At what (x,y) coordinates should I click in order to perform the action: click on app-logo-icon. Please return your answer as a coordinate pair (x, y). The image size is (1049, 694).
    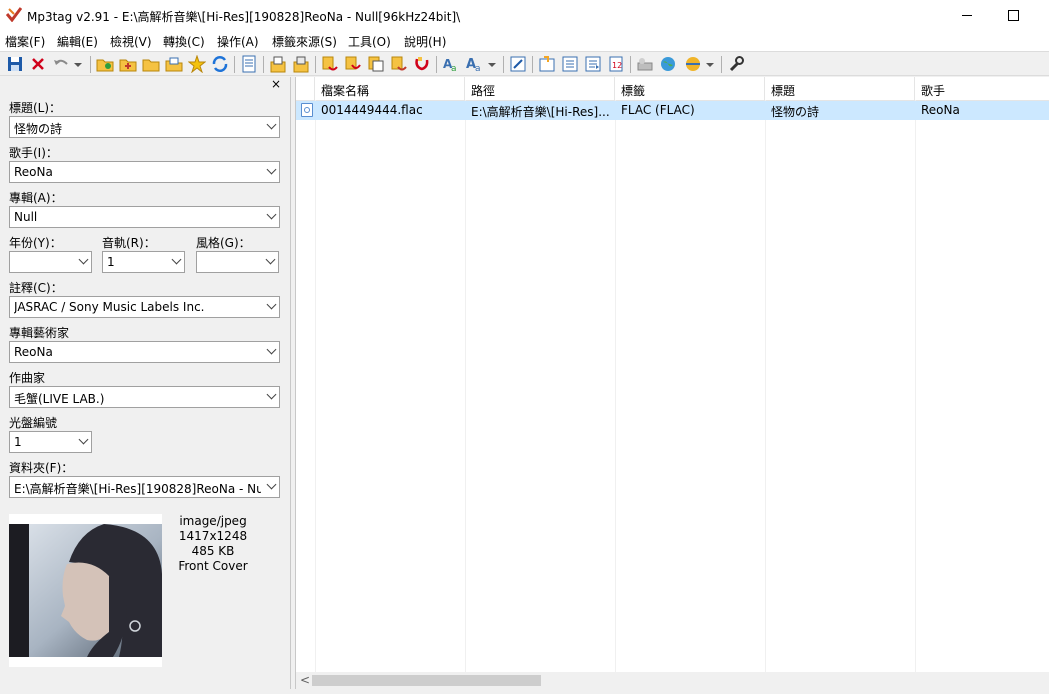
    Looking at the image, I should click on (14, 14).